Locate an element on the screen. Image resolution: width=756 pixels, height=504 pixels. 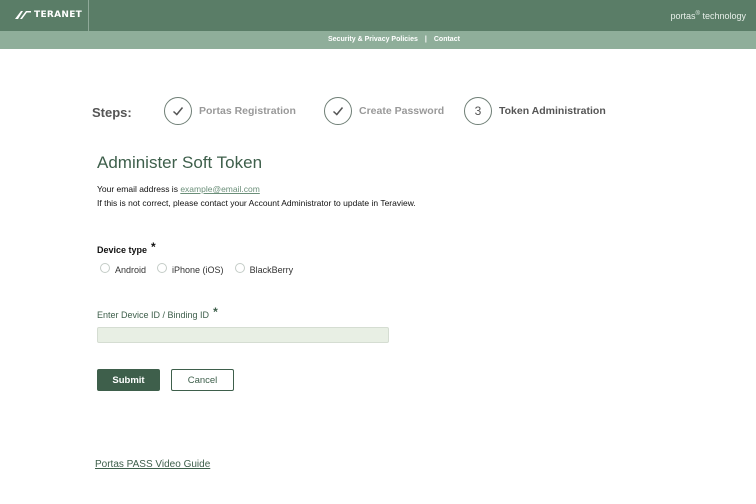
step-number: 3 is located at coordinates (478, 111).